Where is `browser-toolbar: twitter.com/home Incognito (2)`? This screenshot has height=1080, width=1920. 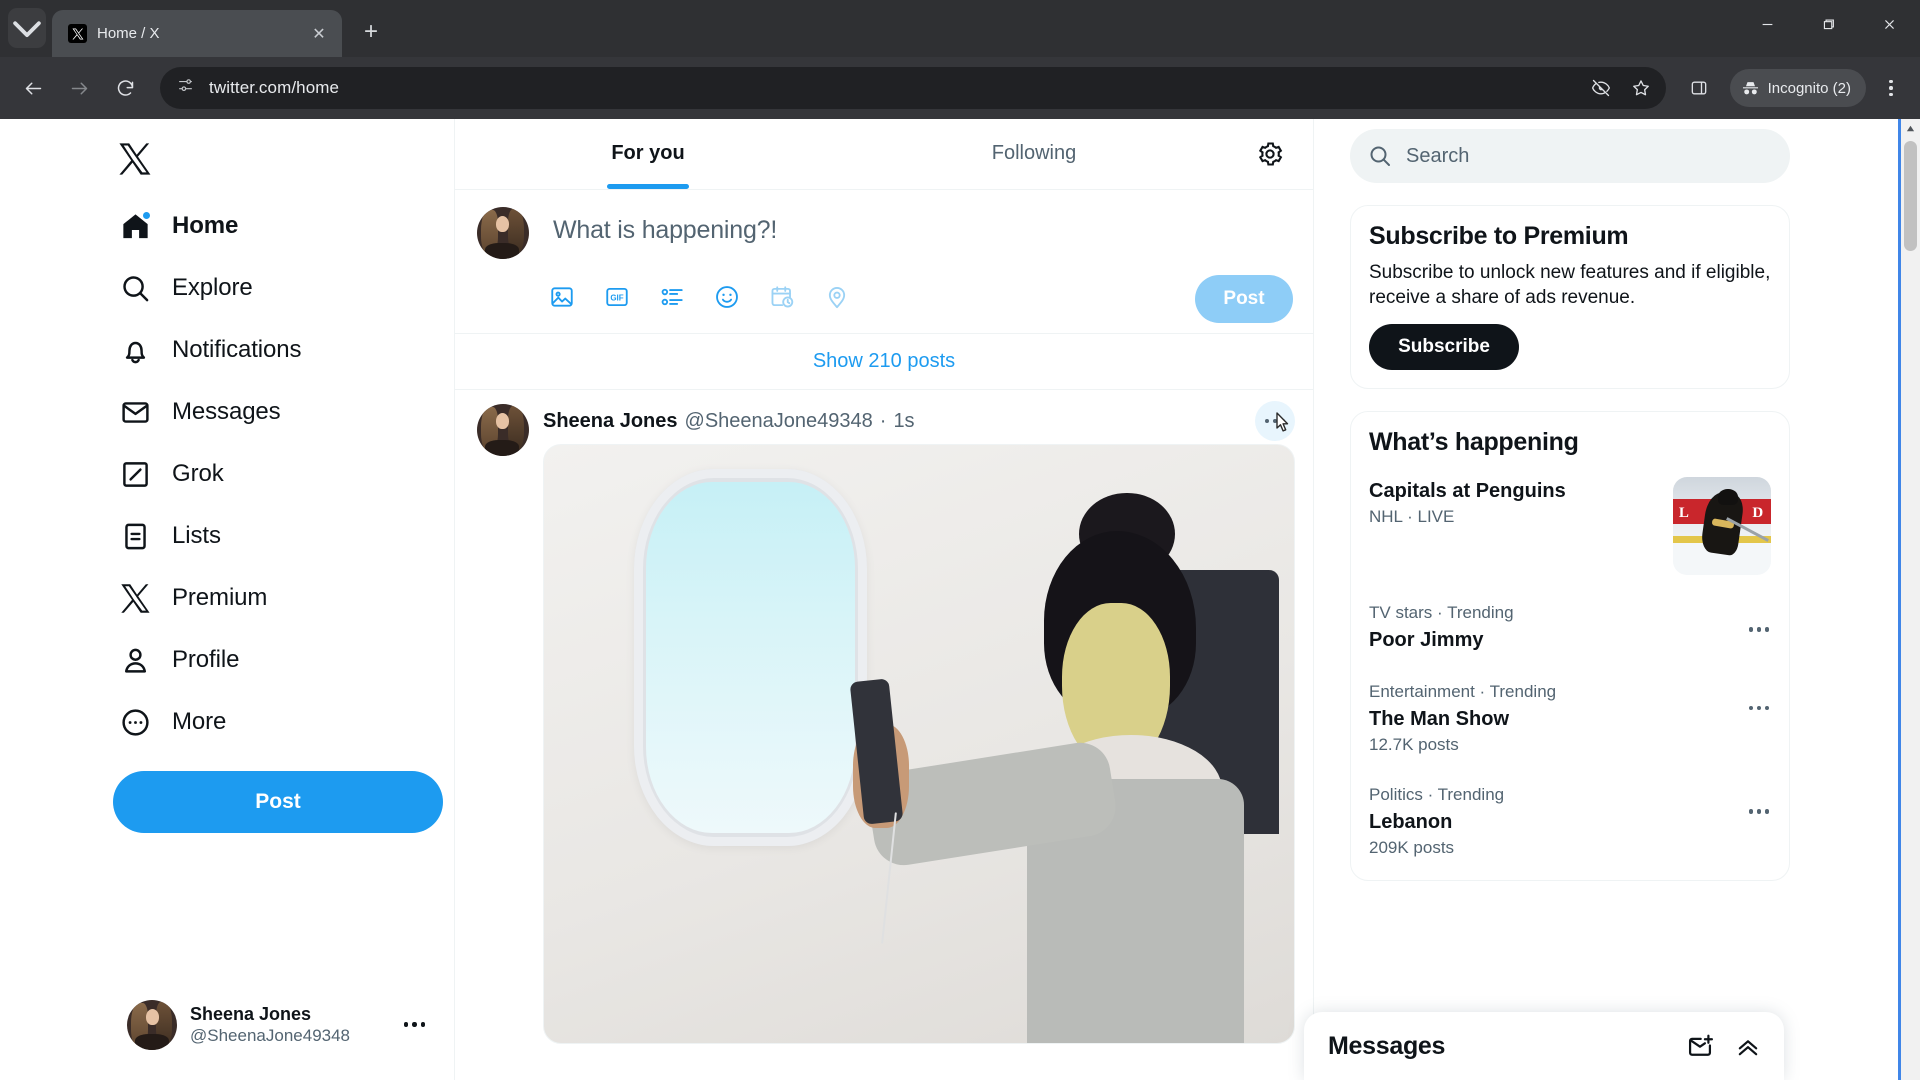
browser-toolbar: twitter.com/home Incognito (2) is located at coordinates (960, 88).